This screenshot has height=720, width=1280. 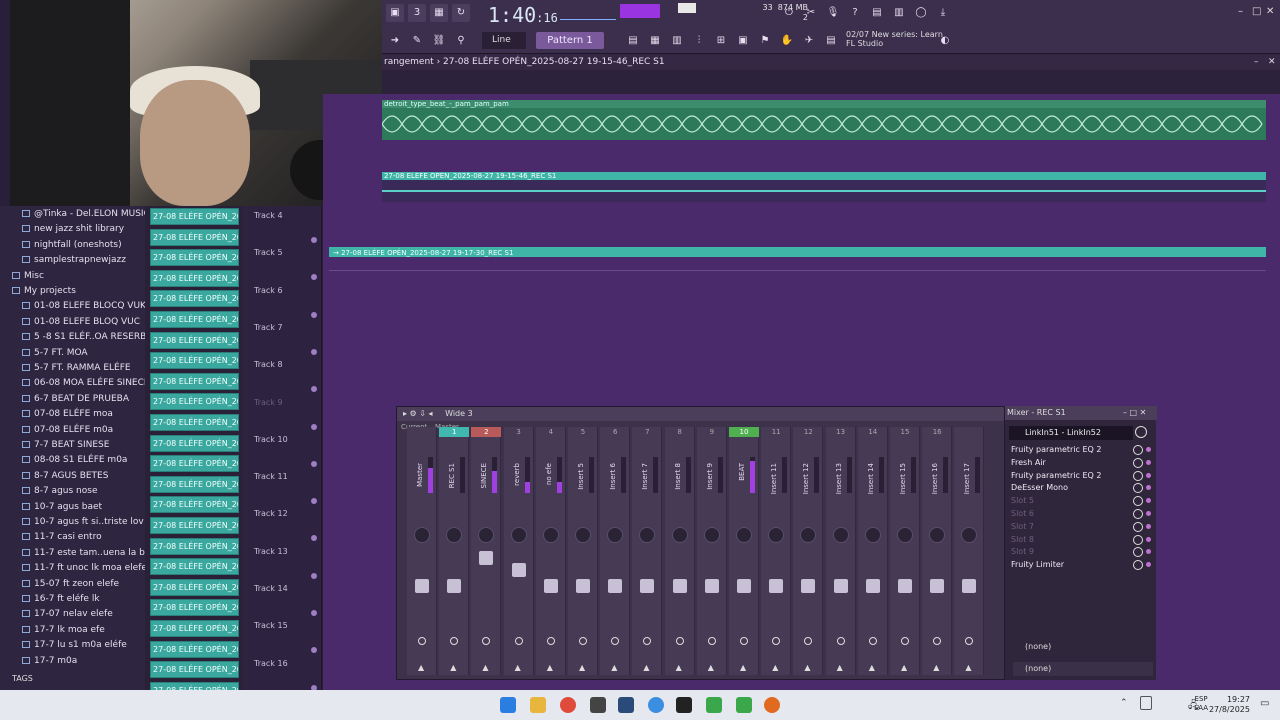 What do you see at coordinates (1071, 565) in the screenshot?
I see `mixer-effect-slot: Fruity Limiter` at bounding box center [1071, 565].